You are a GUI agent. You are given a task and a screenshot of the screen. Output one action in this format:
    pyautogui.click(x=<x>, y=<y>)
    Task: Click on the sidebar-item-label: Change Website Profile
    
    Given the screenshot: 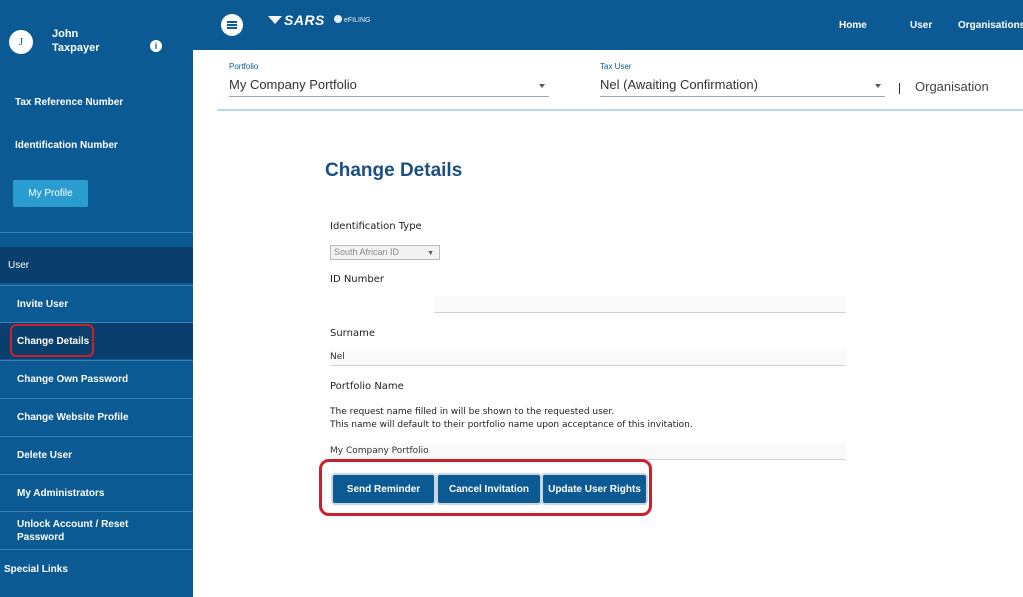 What is the action you would take?
    pyautogui.click(x=73, y=417)
    